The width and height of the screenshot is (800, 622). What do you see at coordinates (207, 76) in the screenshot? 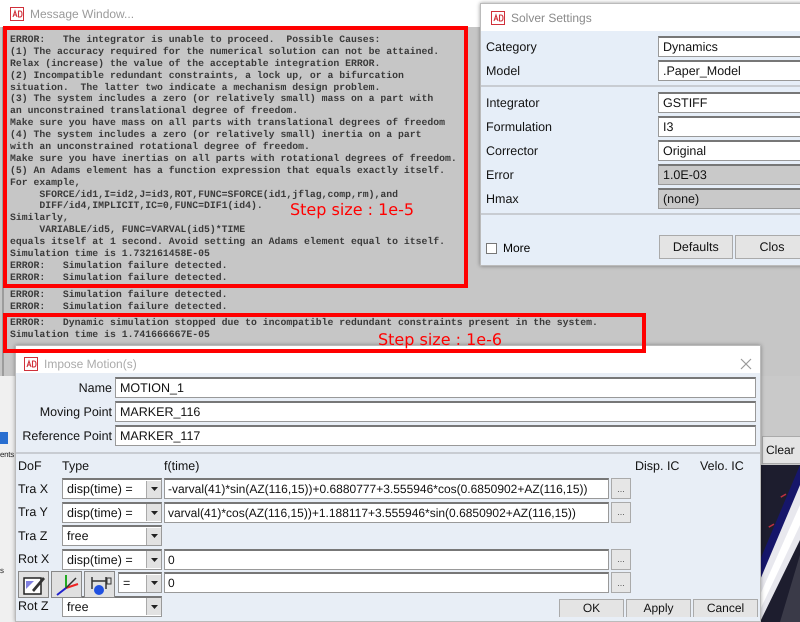
I see `log-line: (2) Incompatible redundant constraints, a lock up, or a bifurcation` at bounding box center [207, 76].